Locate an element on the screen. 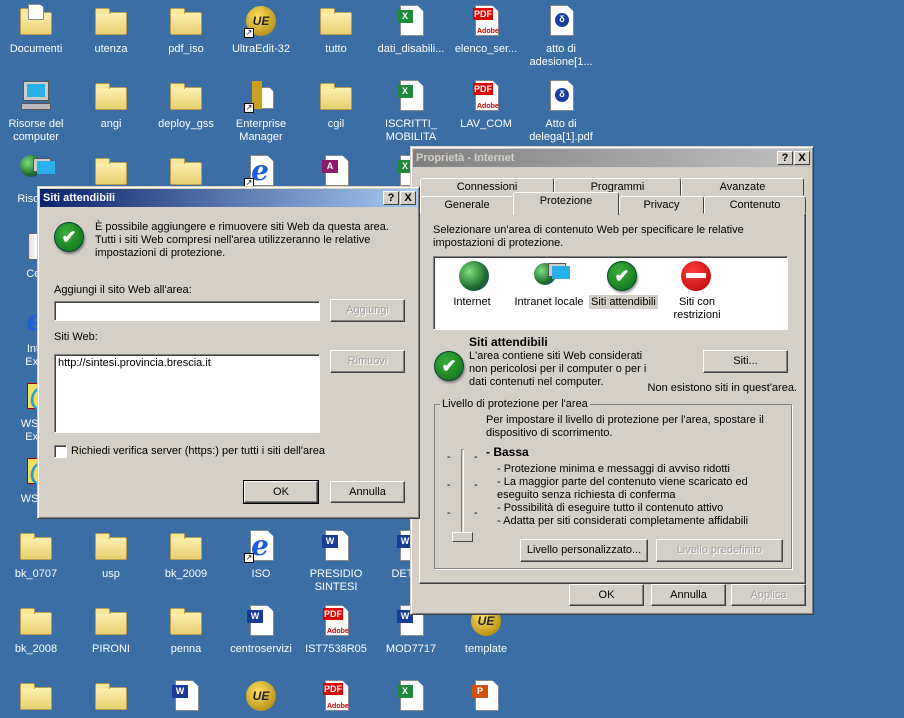 This screenshot has width=904, height=718. desktop-icon: bk_2009 is located at coordinates (186, 555).